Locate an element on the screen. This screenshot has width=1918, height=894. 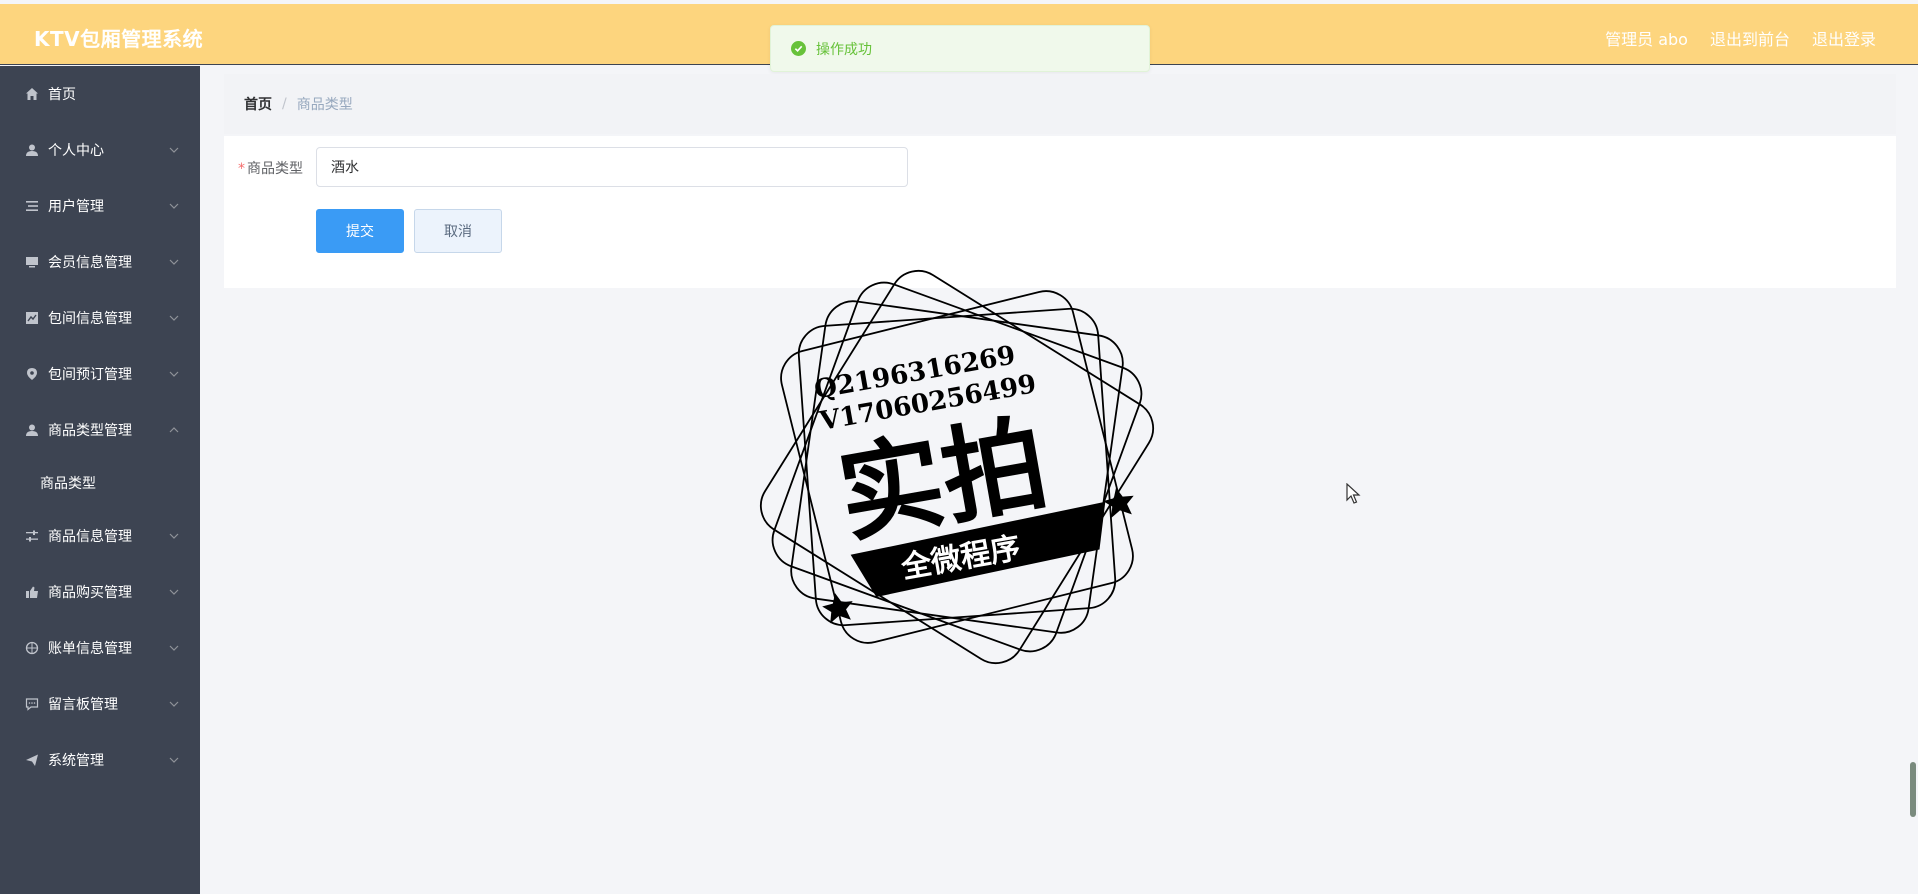
home-icon is located at coordinates (32, 94).